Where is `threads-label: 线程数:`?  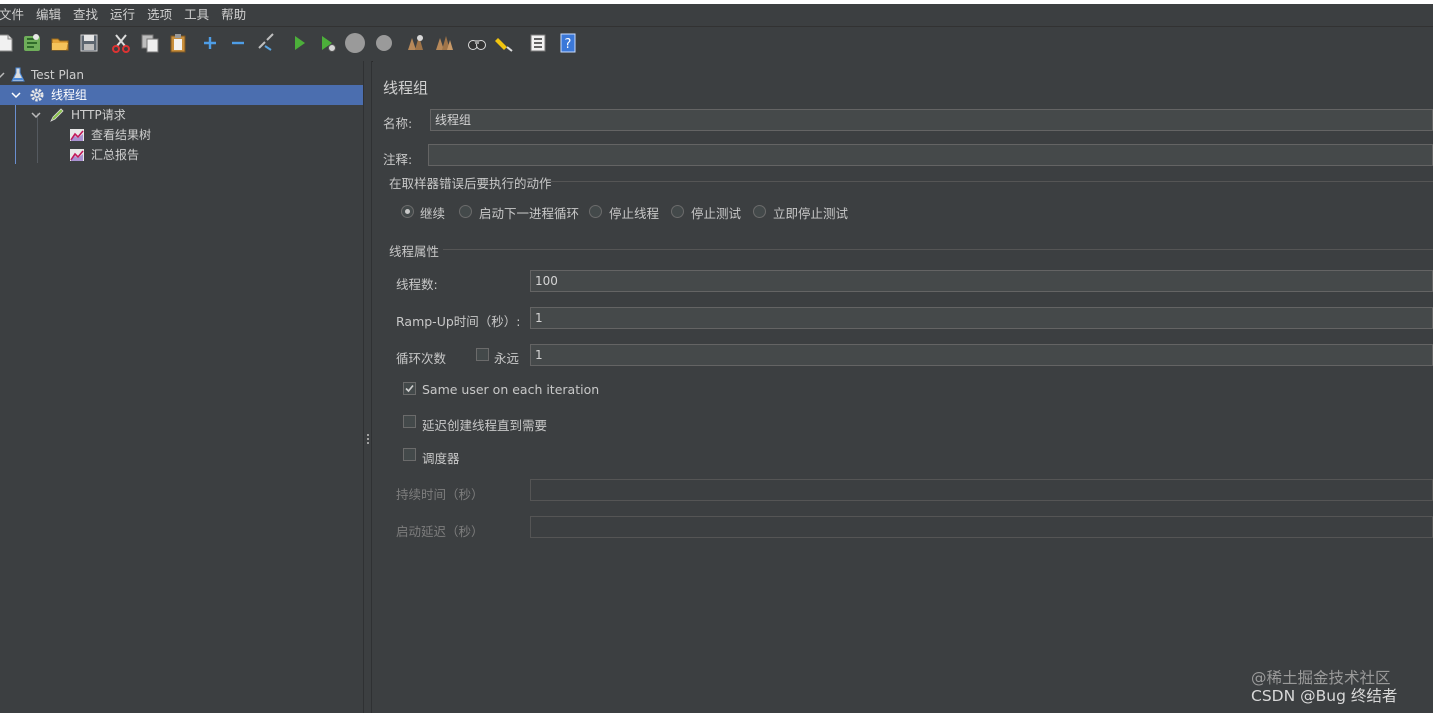
threads-label: 线程数: is located at coordinates (417, 284).